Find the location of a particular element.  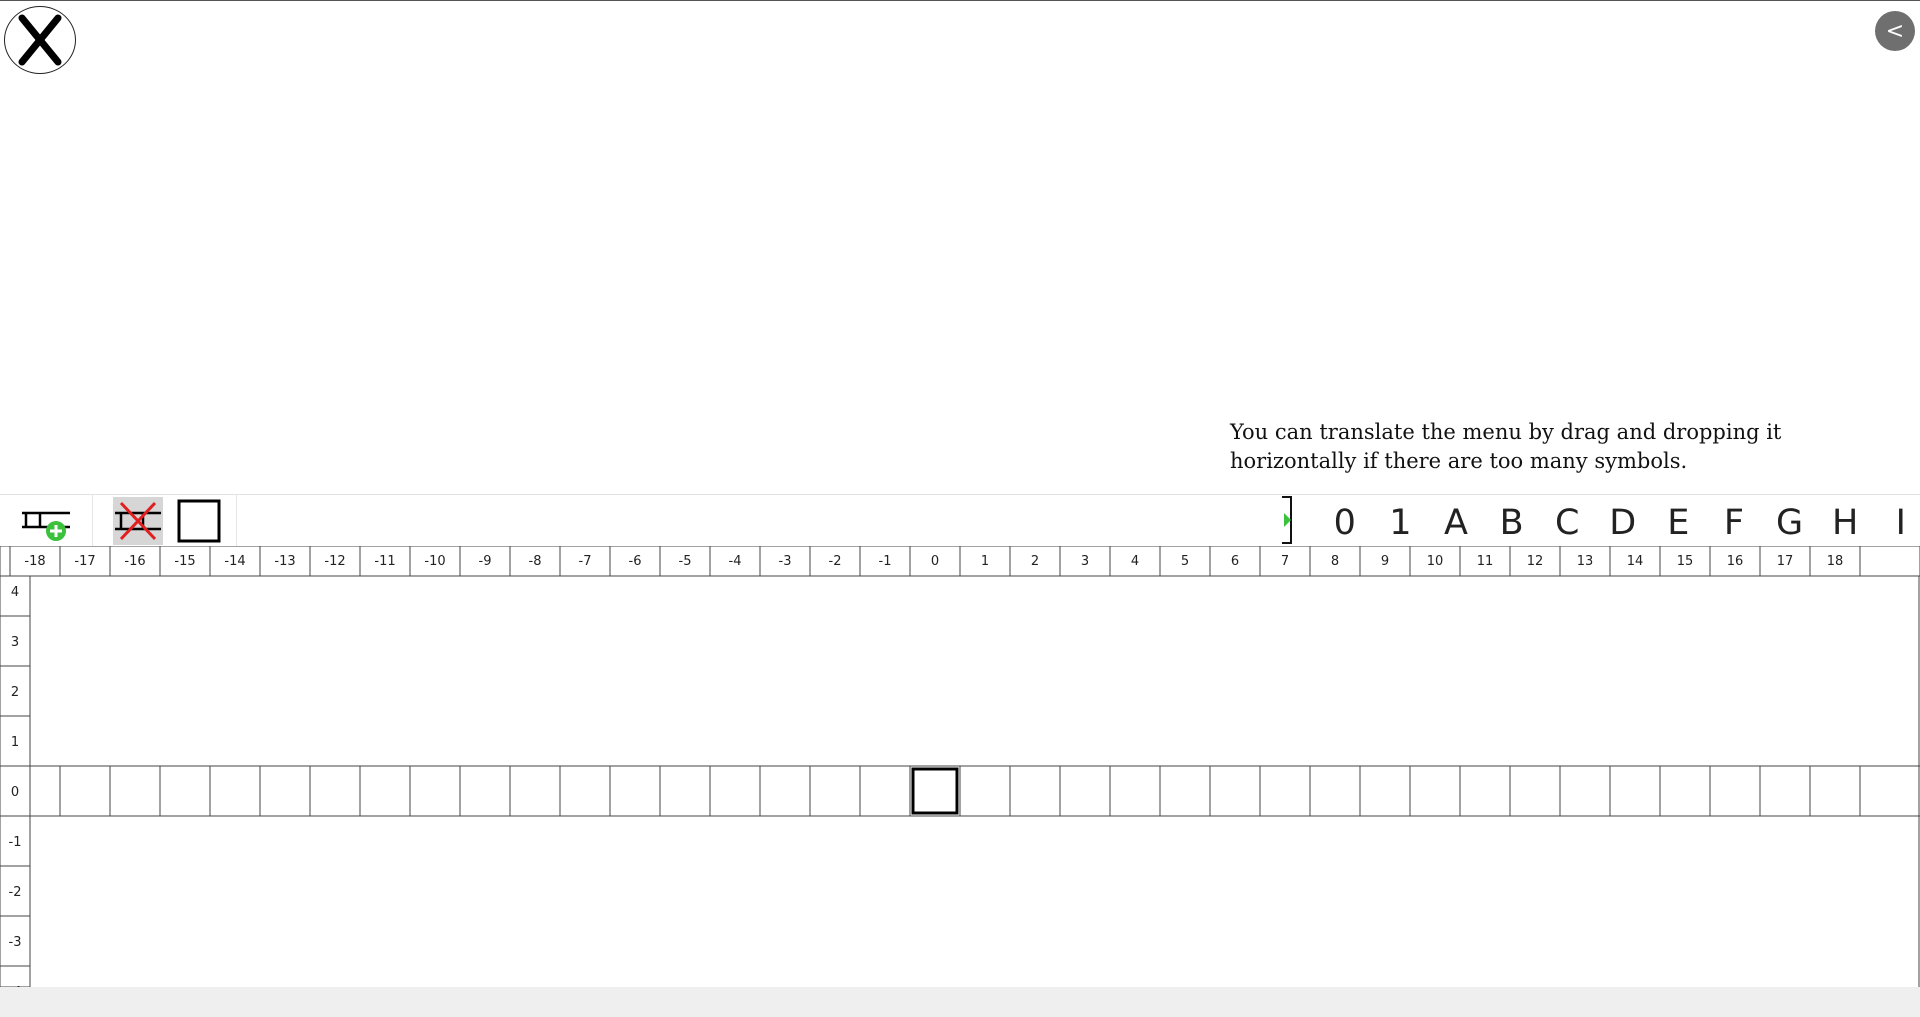

column-label: 8 is located at coordinates (1335, 561).